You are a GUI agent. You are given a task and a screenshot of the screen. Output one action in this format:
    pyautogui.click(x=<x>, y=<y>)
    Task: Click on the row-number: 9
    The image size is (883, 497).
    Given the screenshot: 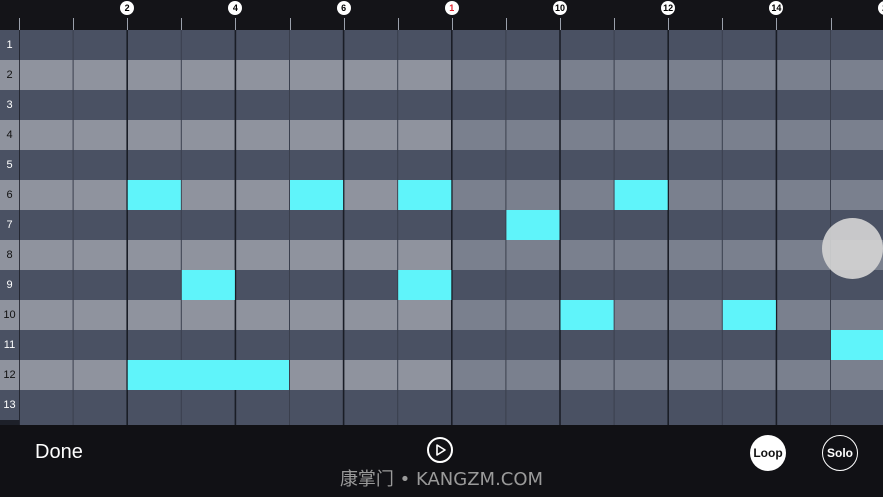 What is the action you would take?
    pyautogui.click(x=9, y=285)
    